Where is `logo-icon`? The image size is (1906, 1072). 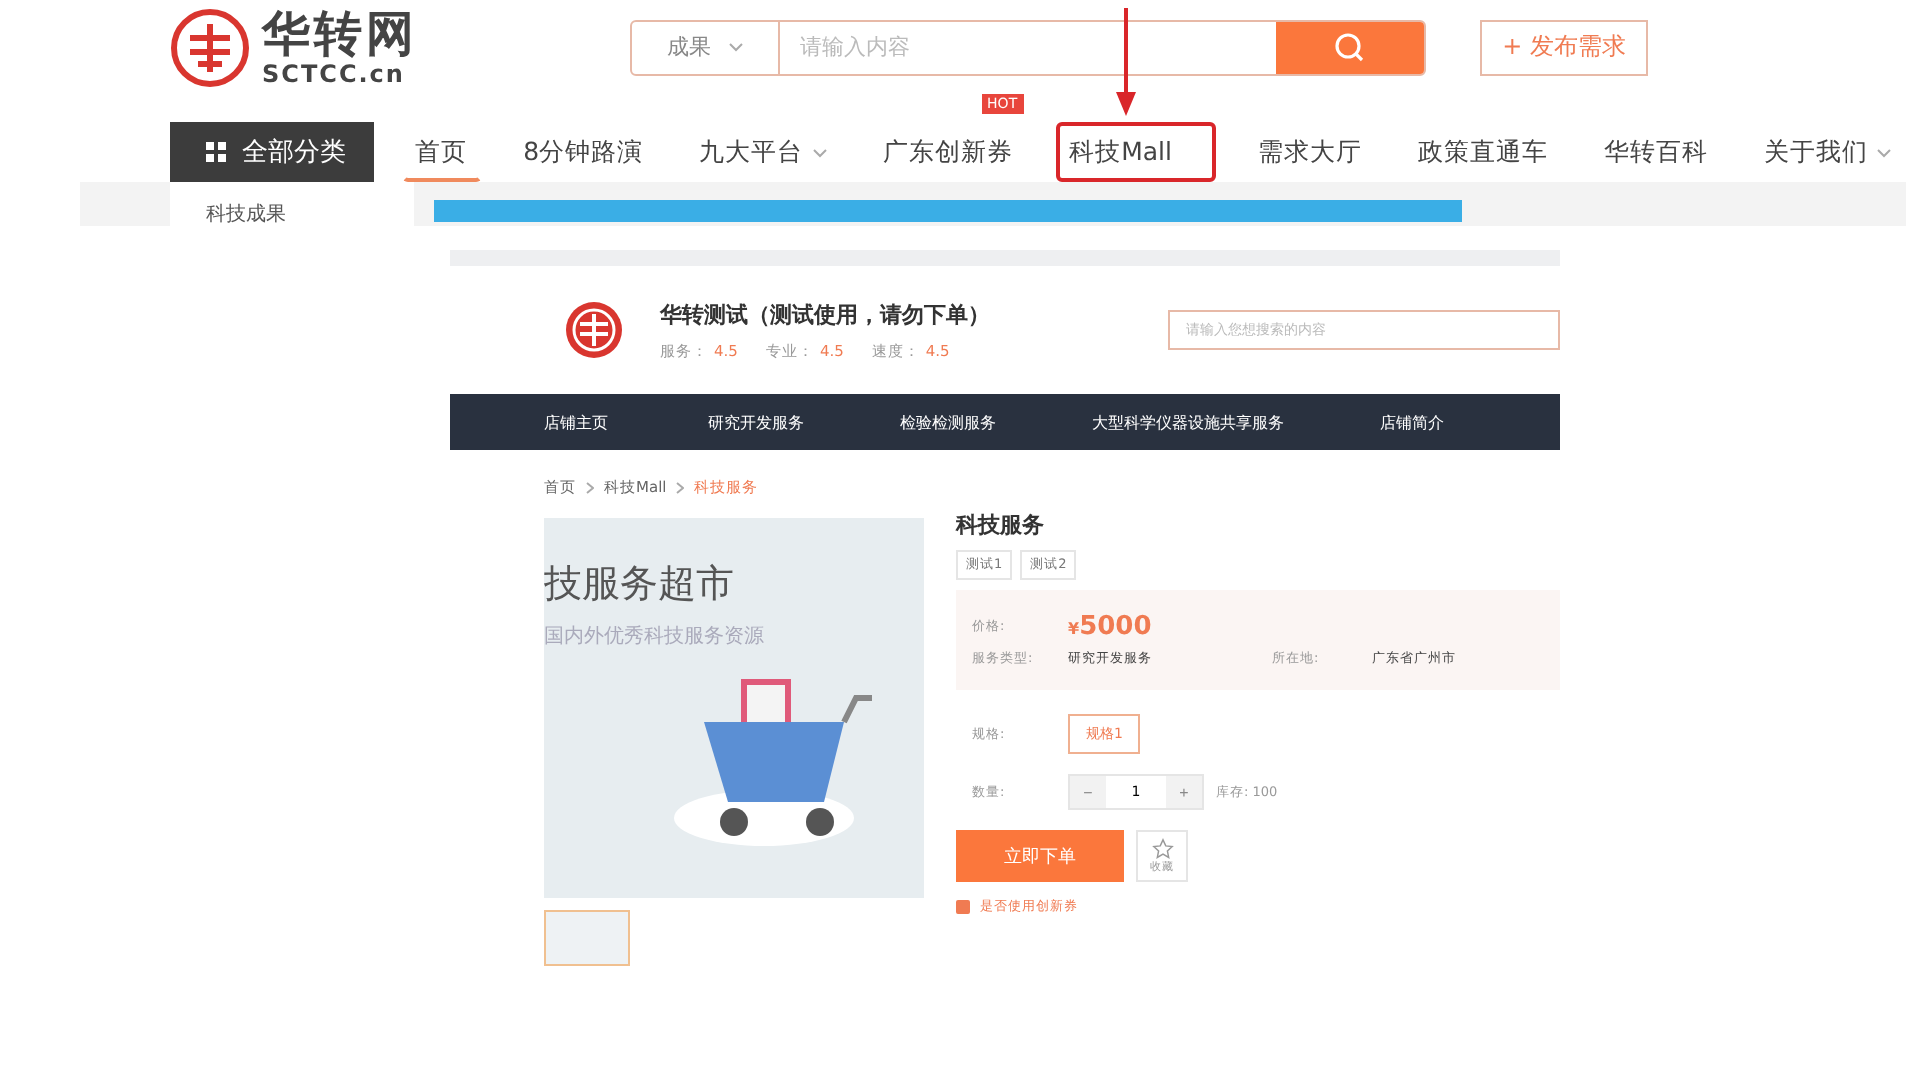 logo-icon is located at coordinates (210, 47).